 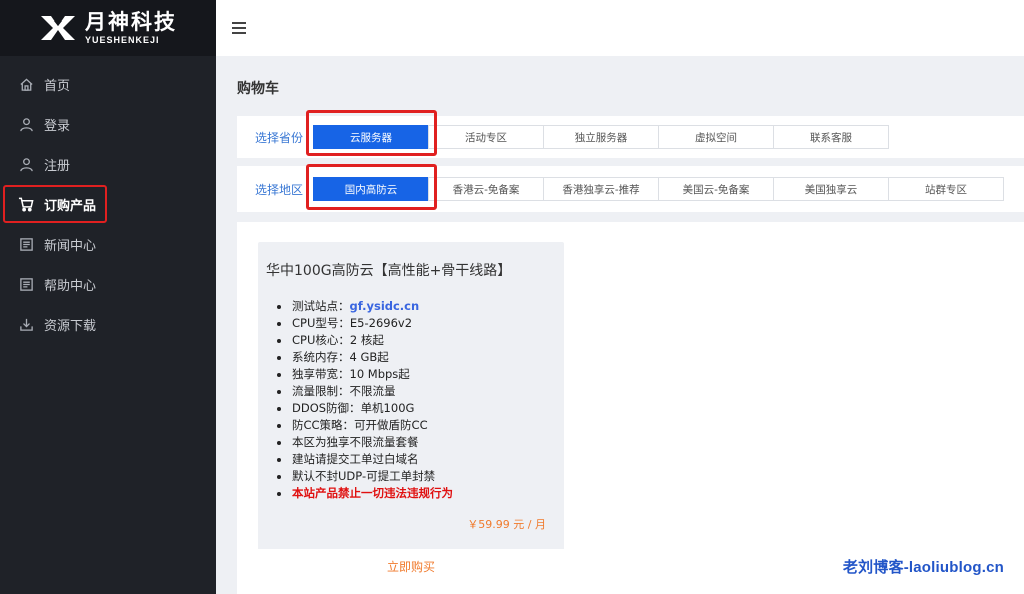 What do you see at coordinates (385, 306) in the screenshot?
I see `test-site-link: gf.ysidc.cn` at bounding box center [385, 306].